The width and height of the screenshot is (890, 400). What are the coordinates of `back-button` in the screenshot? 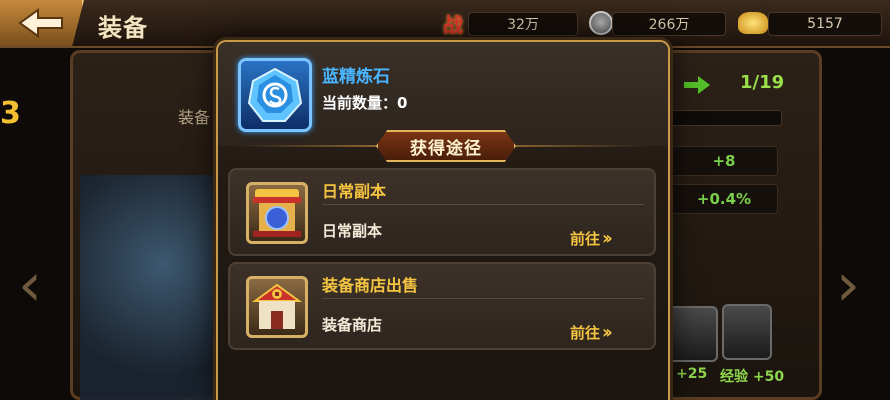 It's located at (42, 23).